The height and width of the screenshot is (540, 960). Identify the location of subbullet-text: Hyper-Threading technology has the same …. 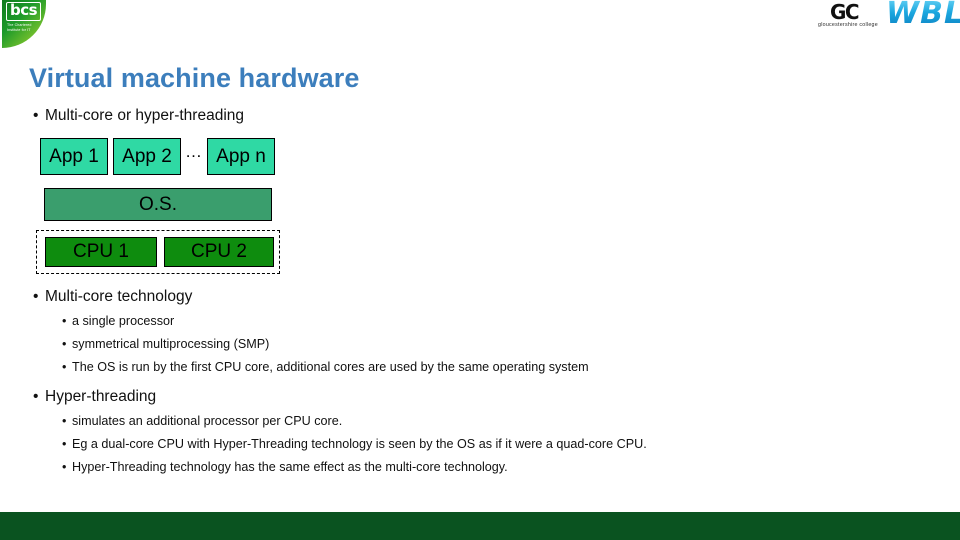
(290, 467).